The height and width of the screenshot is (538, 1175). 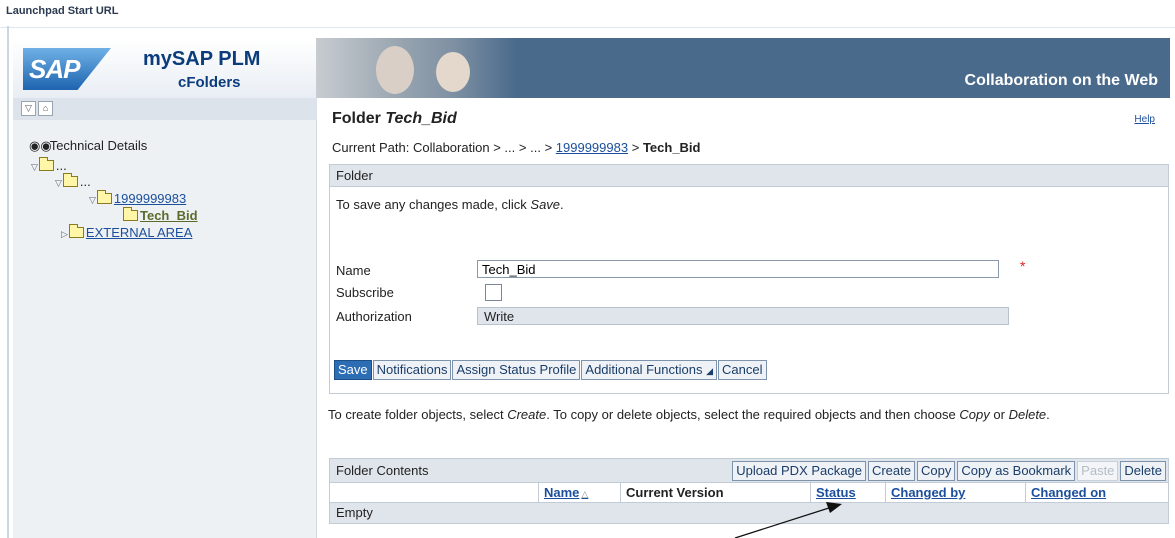 I want to click on tree-item-tech-bid: Tech_Bid, so click(x=160, y=215).